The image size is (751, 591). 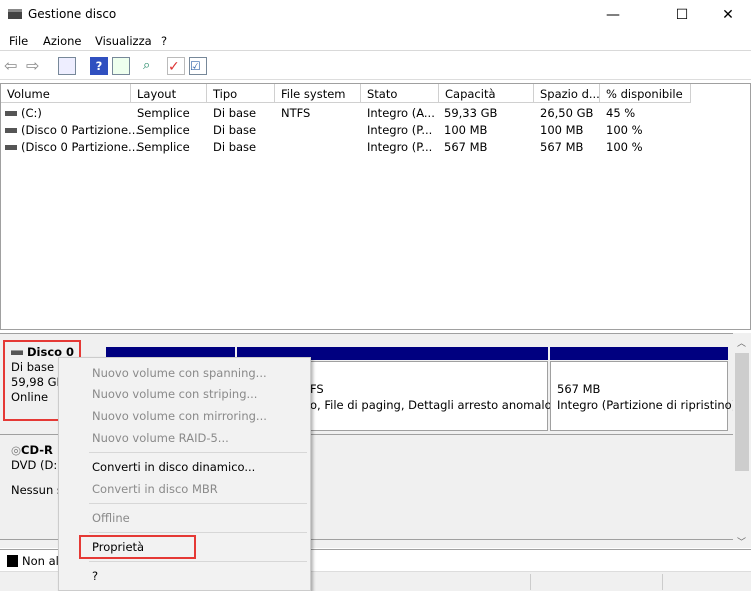 I want to click on connect-icon: ⌕, so click(x=152, y=66).